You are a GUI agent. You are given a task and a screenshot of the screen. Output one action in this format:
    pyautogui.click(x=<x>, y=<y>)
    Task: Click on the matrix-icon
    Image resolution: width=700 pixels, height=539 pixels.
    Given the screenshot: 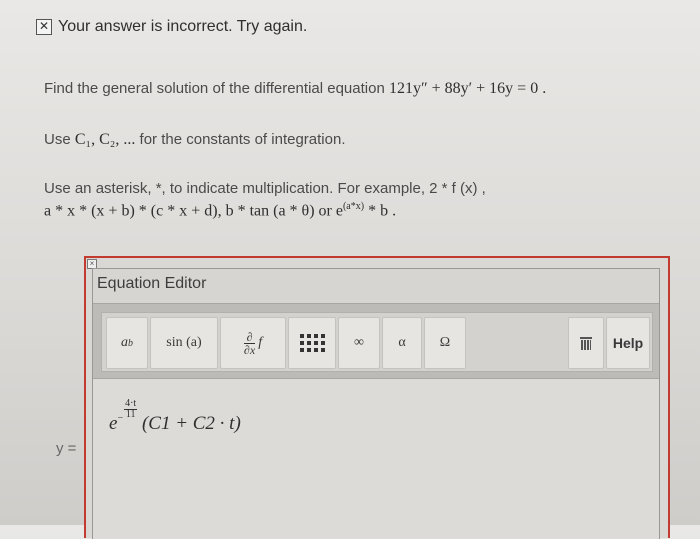 What is the action you would take?
    pyautogui.click(x=312, y=343)
    